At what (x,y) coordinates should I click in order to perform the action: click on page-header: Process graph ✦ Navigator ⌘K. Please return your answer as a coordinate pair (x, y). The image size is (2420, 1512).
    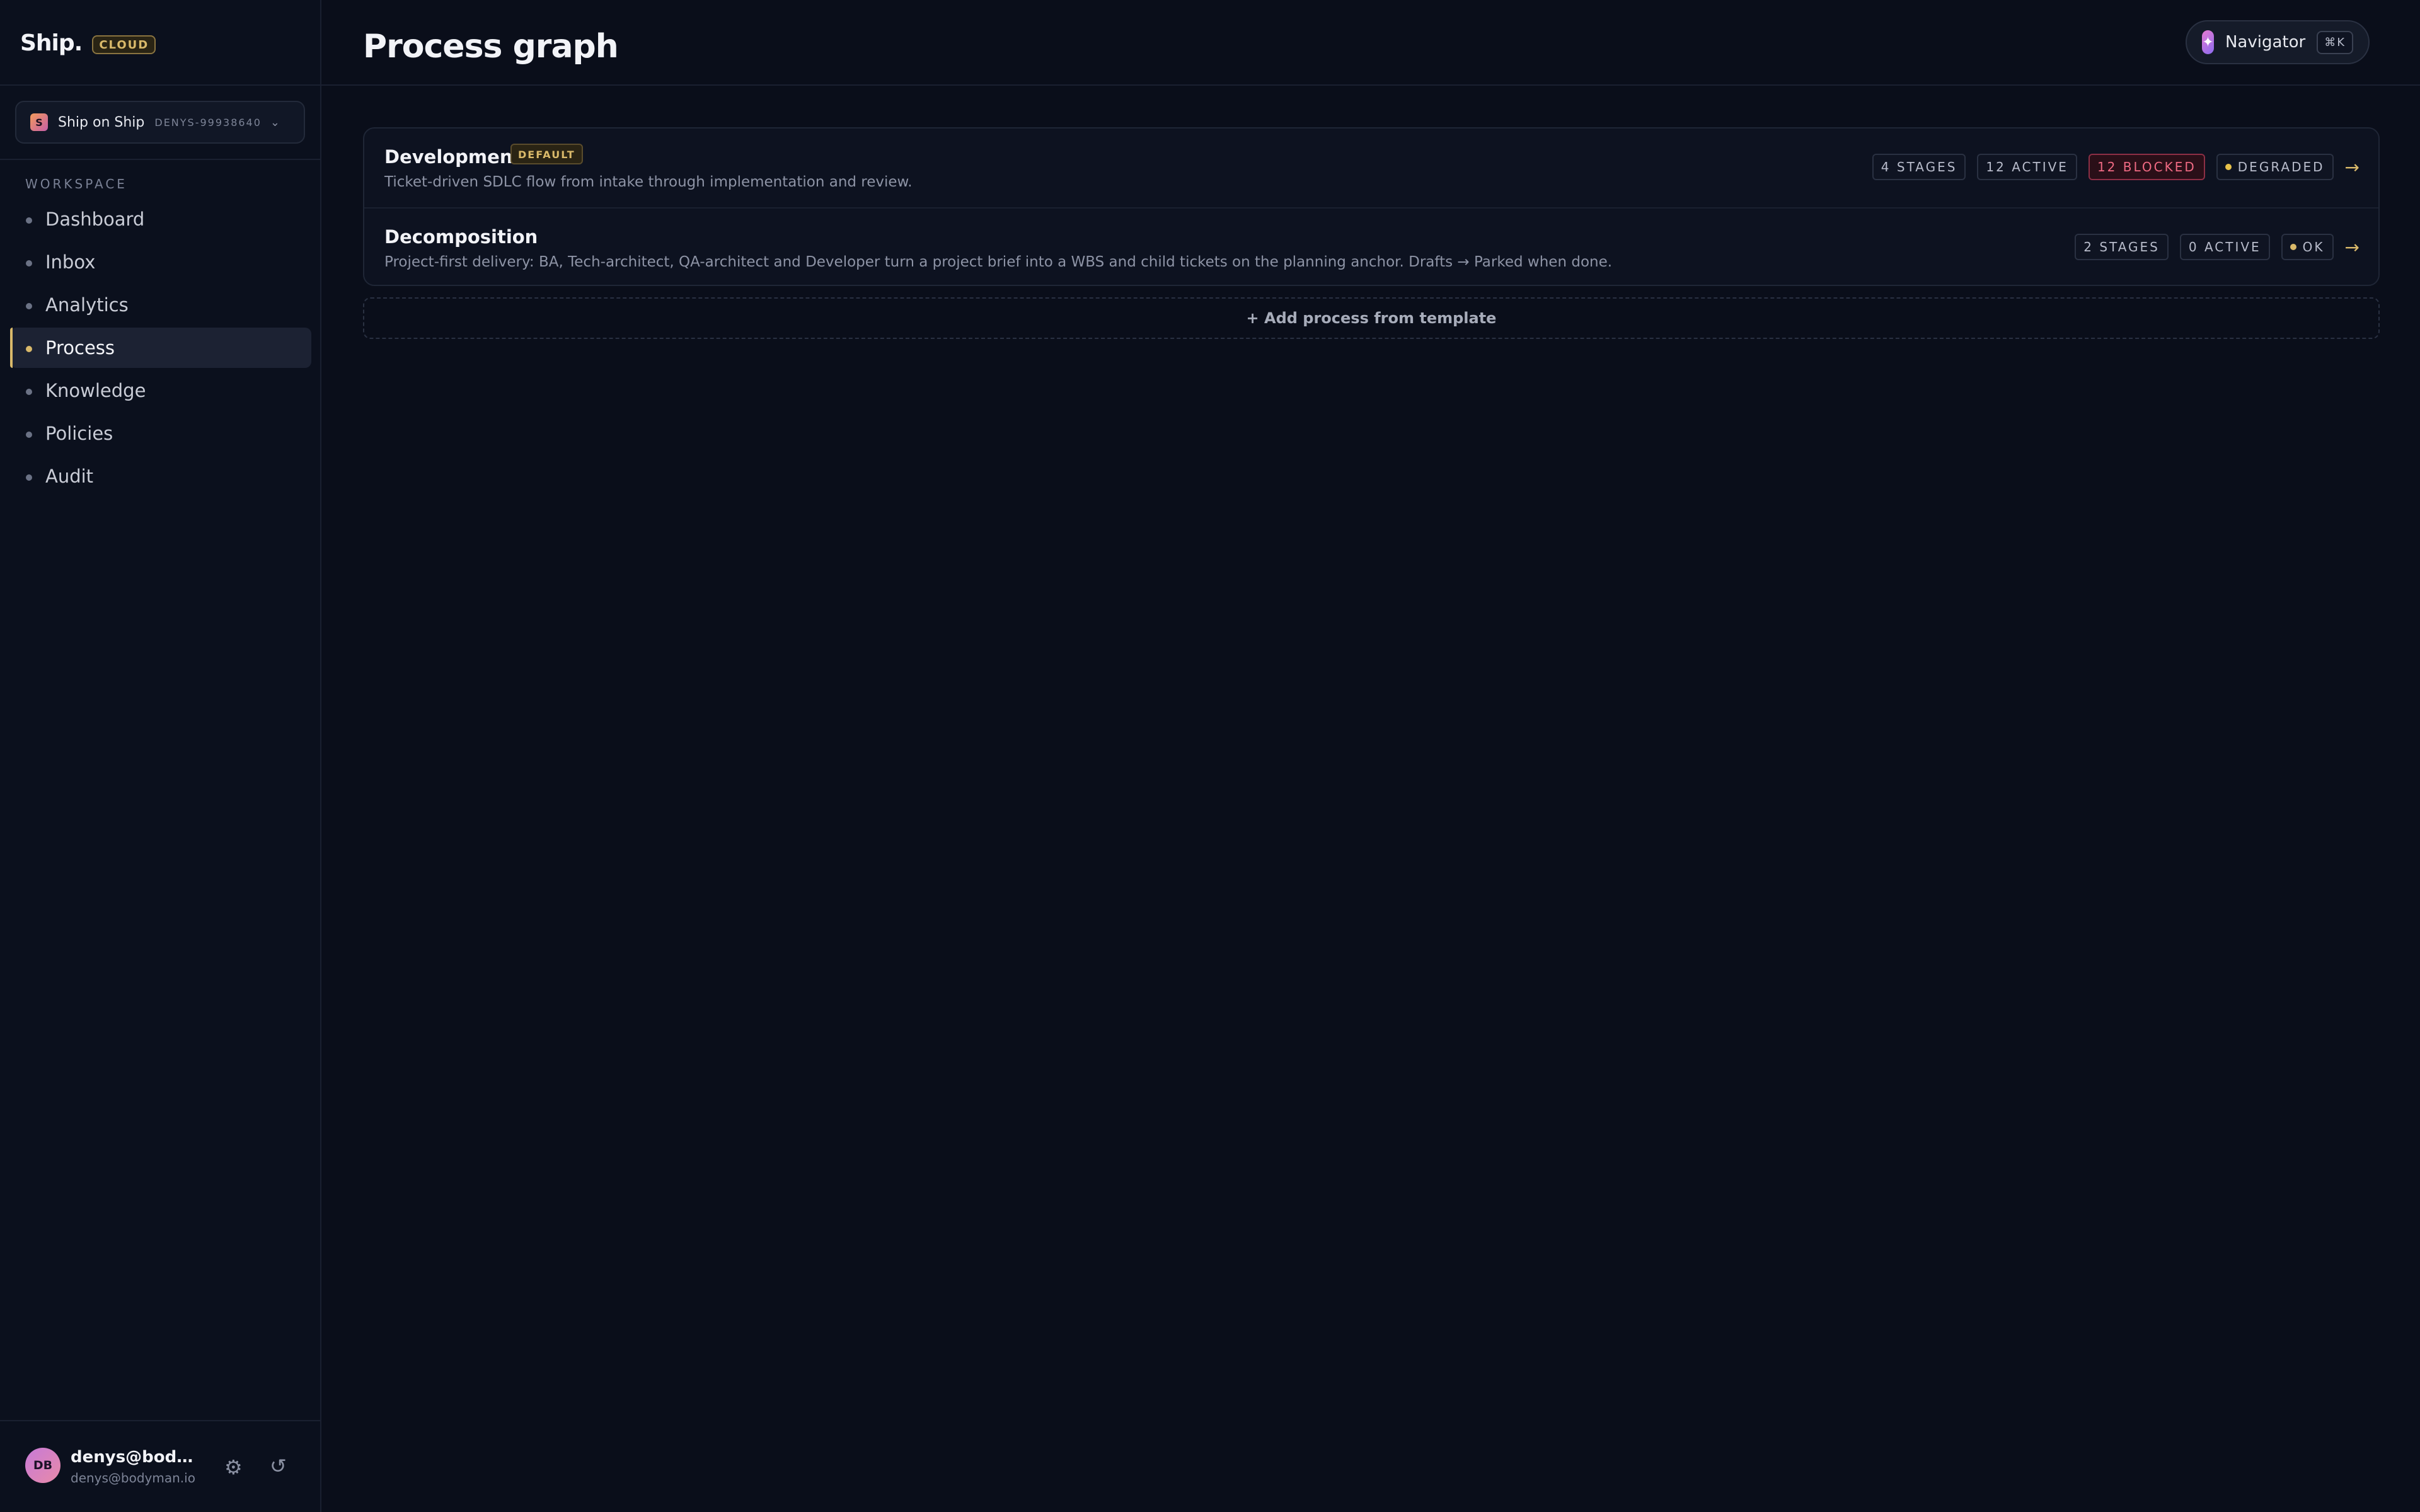
    Looking at the image, I should click on (1371, 43).